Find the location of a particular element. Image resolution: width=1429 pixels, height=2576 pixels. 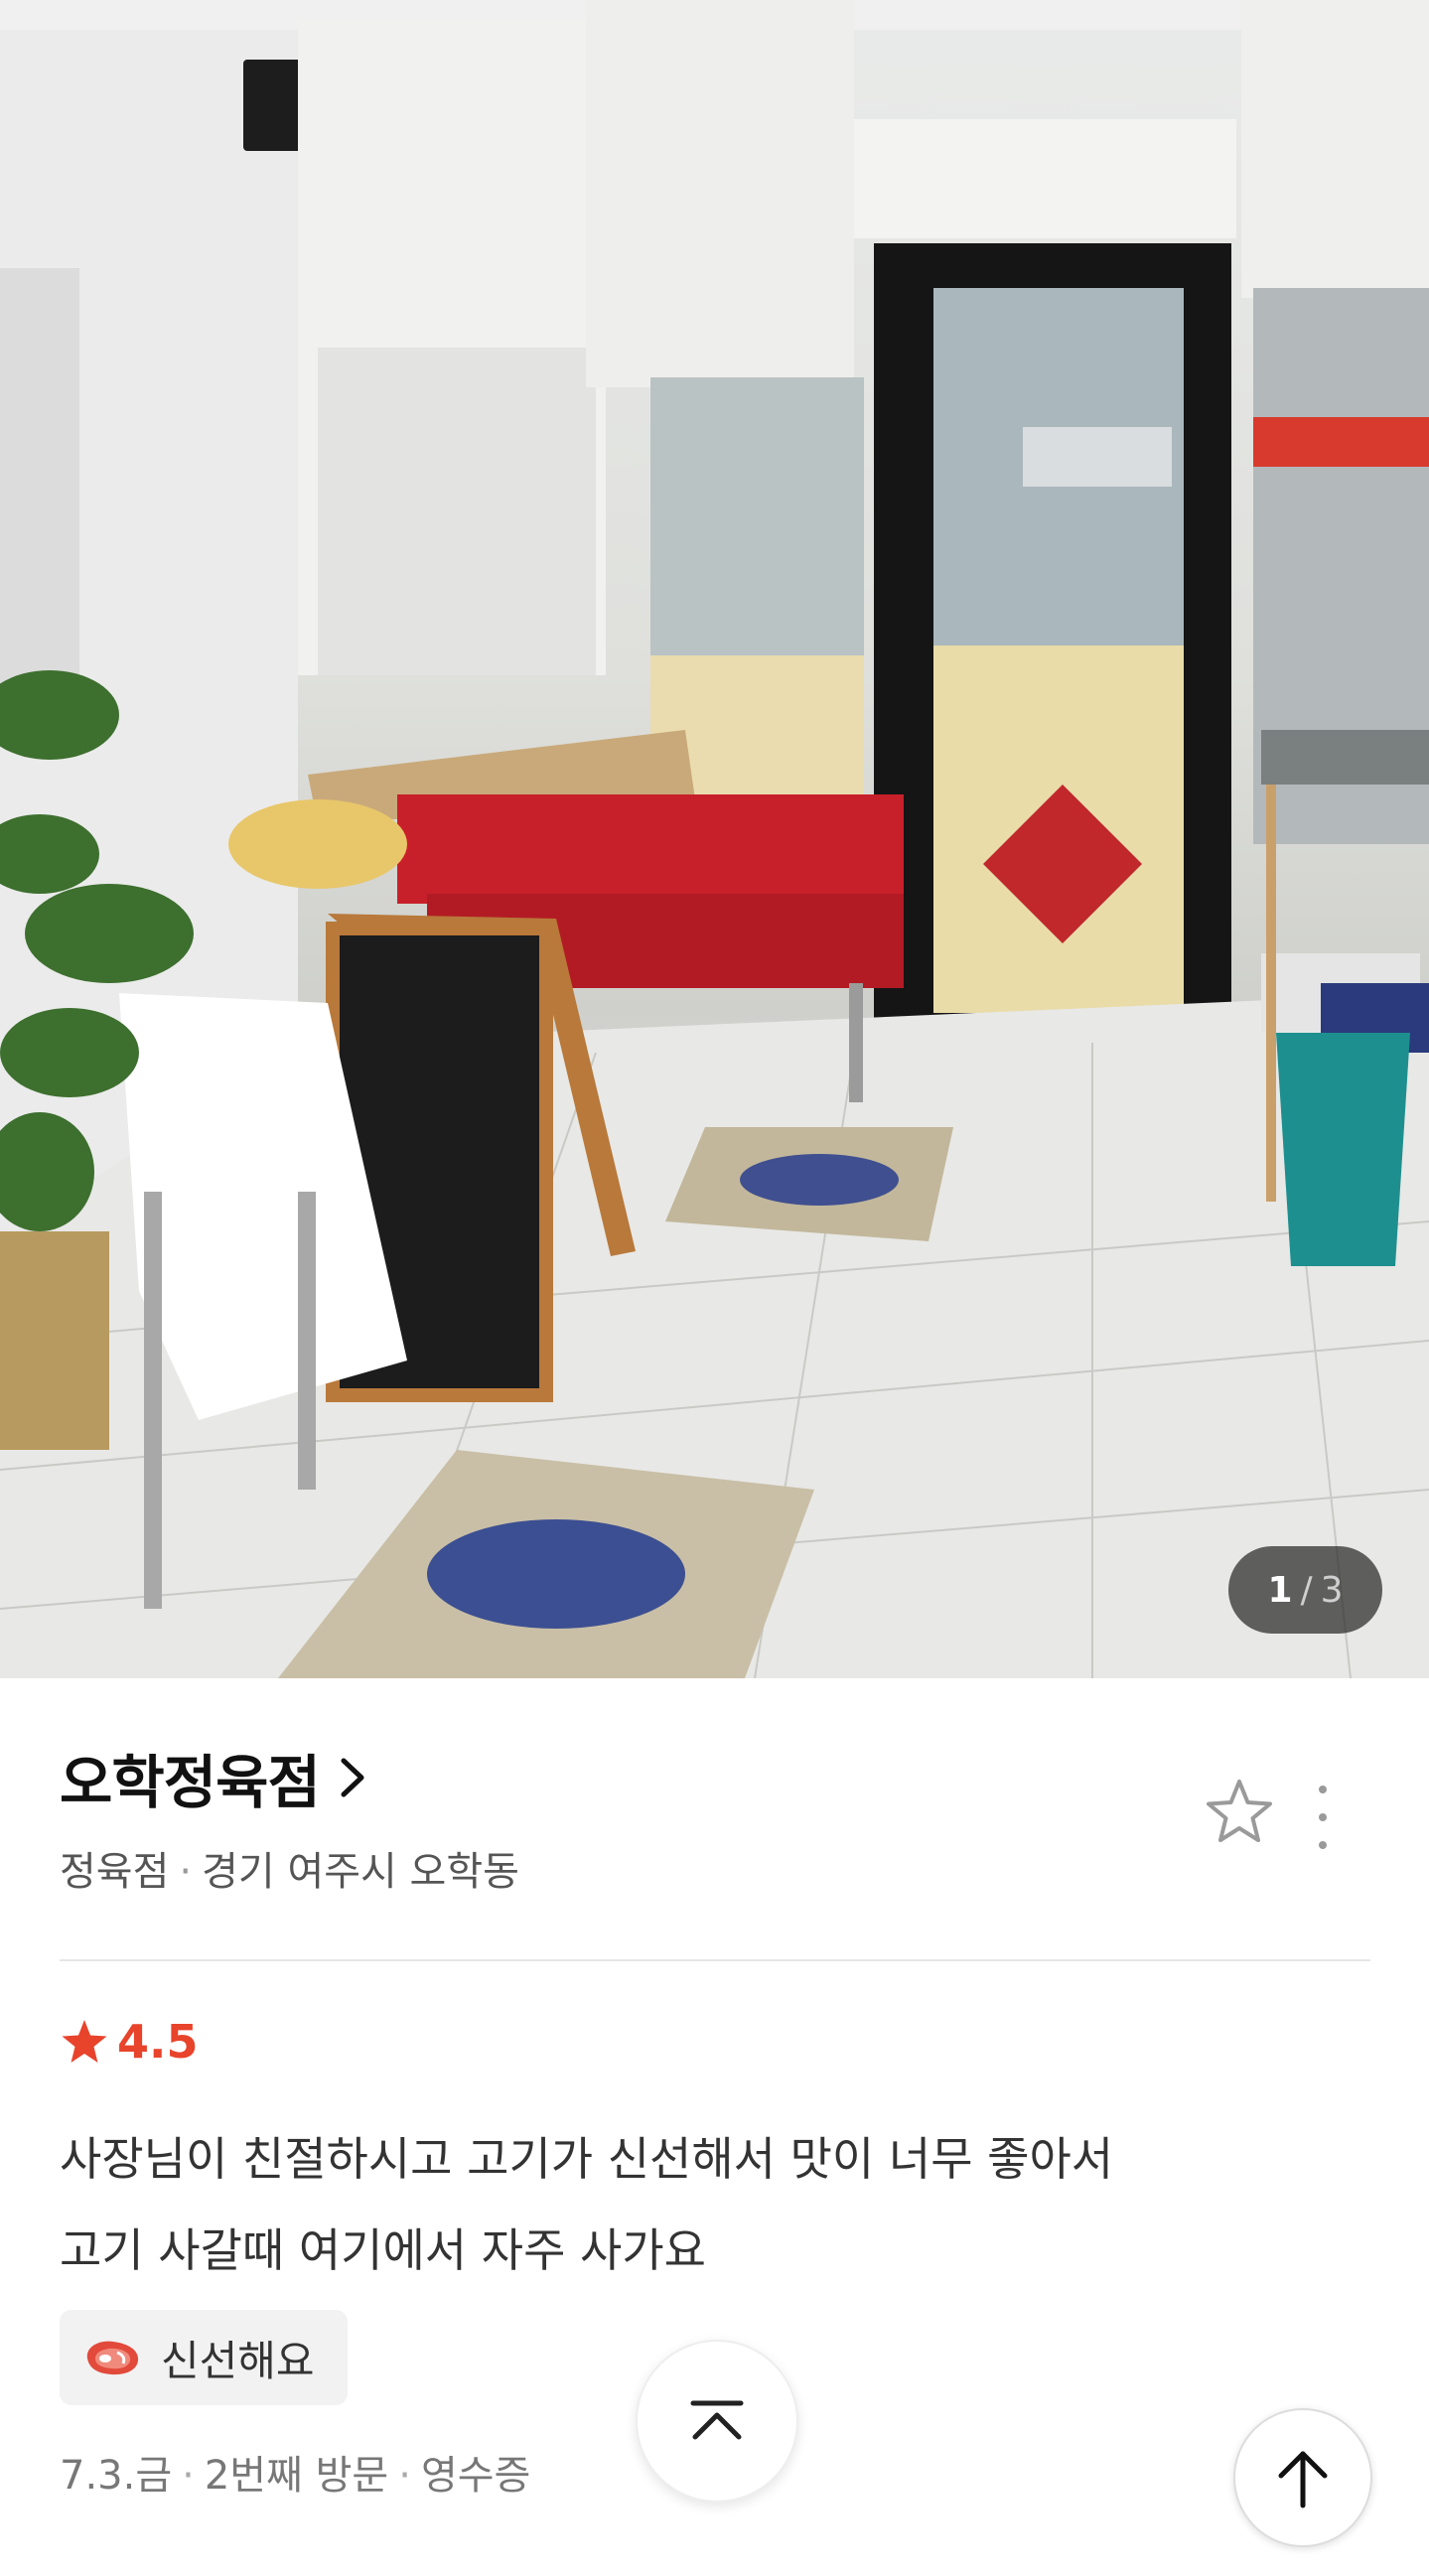

scroll-to-top-button is located at coordinates (1302, 2477).